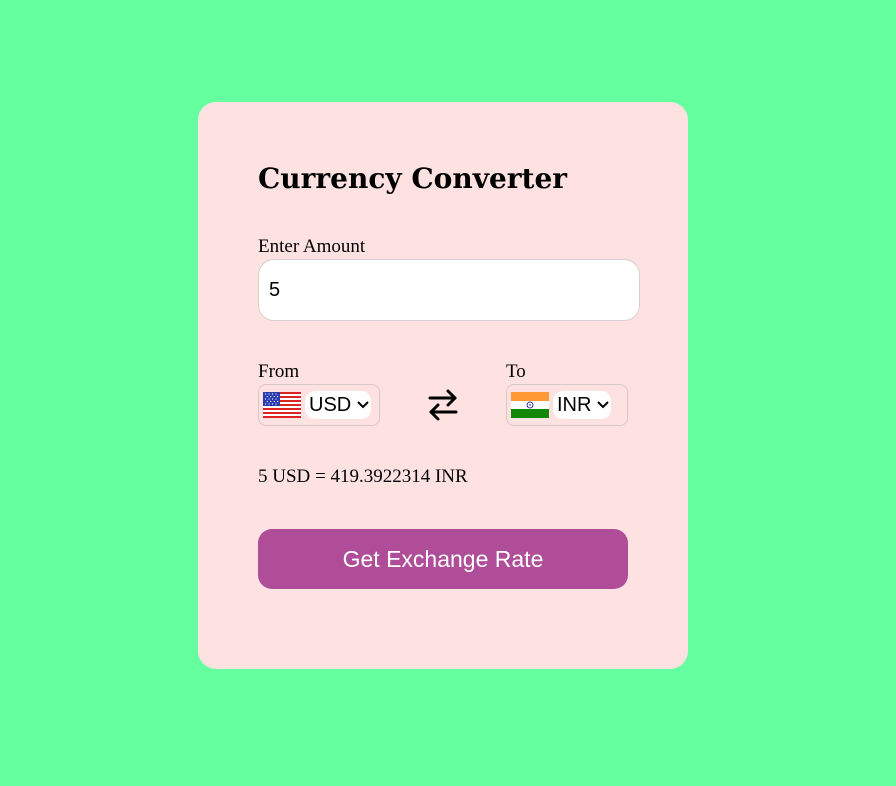  Describe the element at coordinates (574, 404) in the screenshot. I see `to-currency-code: INR` at that location.